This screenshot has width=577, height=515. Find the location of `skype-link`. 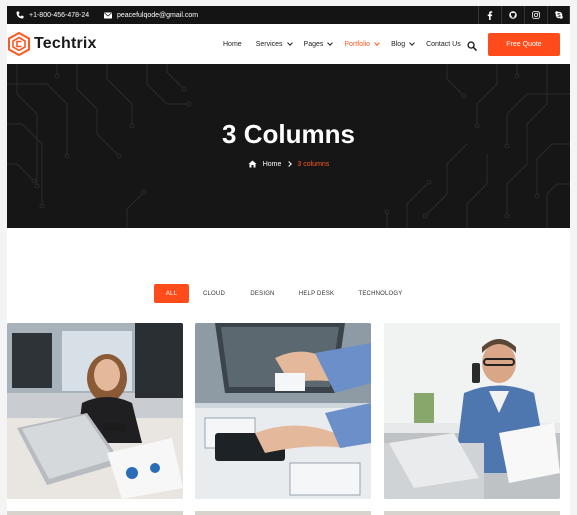

skype-link is located at coordinates (558, 15).